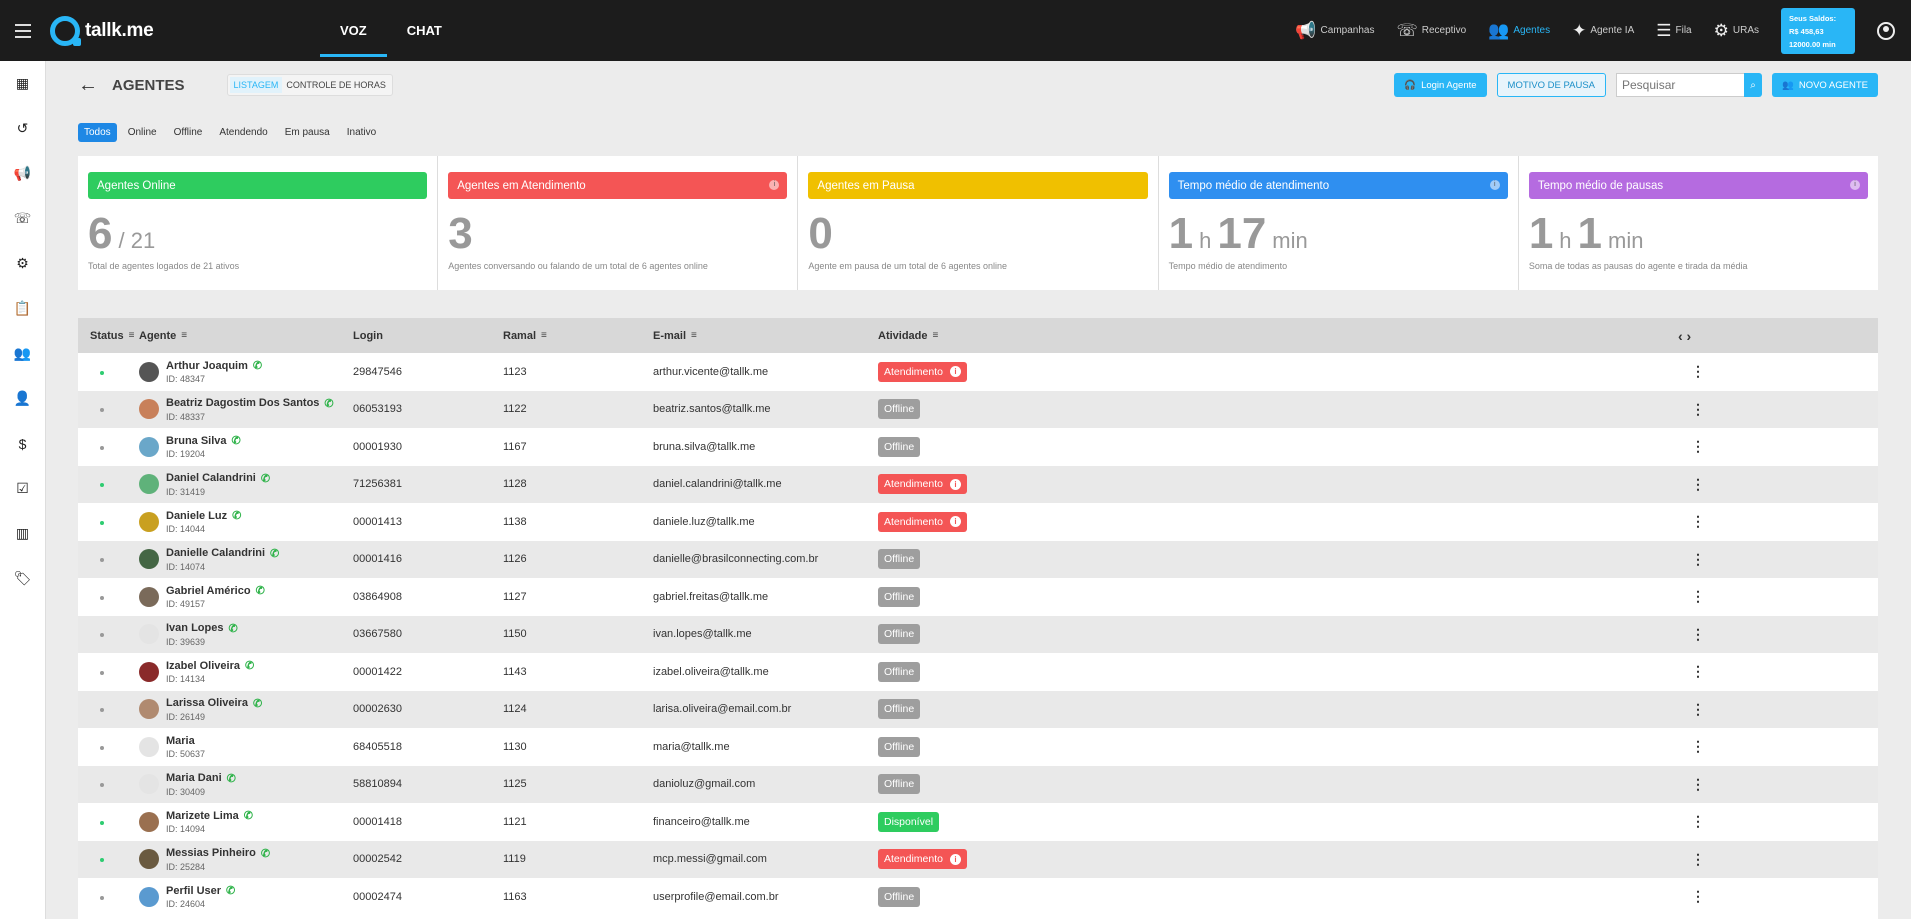 This screenshot has height=919, width=1911. I want to click on agent-cell: Maria Dani ✆ ID: 30409, so click(246, 784).